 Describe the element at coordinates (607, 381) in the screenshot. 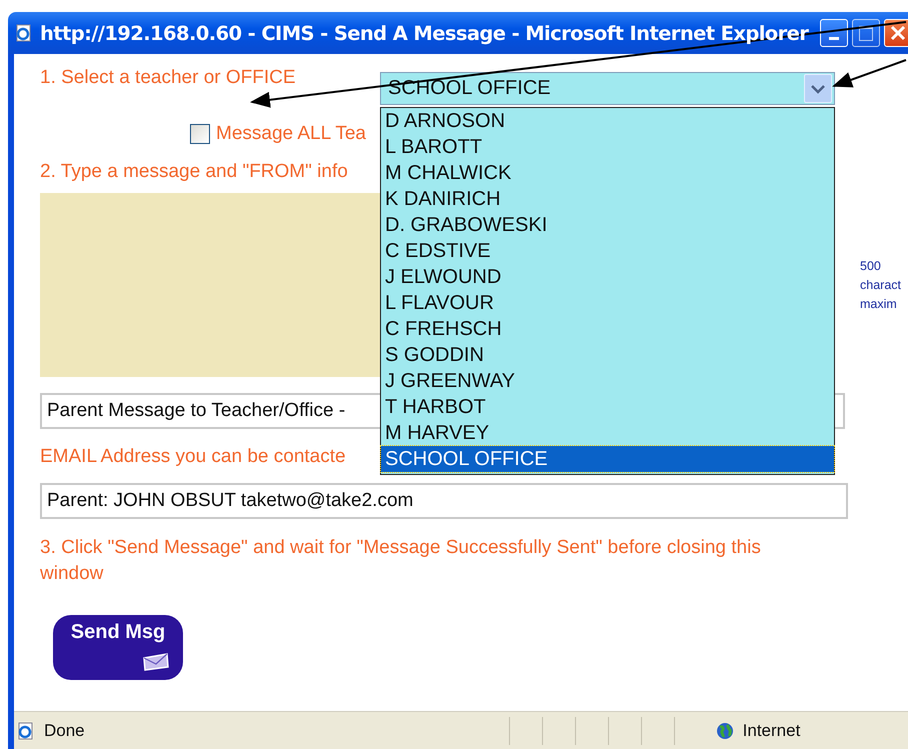

I see `dropdown-option: J GREENWAY` at that location.